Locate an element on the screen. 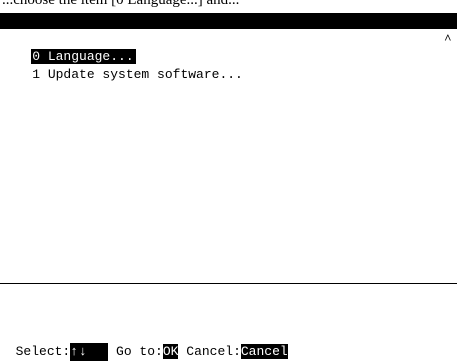 The height and width of the screenshot is (361, 457). title-bar: Program Mode is located at coordinates (228, 28).